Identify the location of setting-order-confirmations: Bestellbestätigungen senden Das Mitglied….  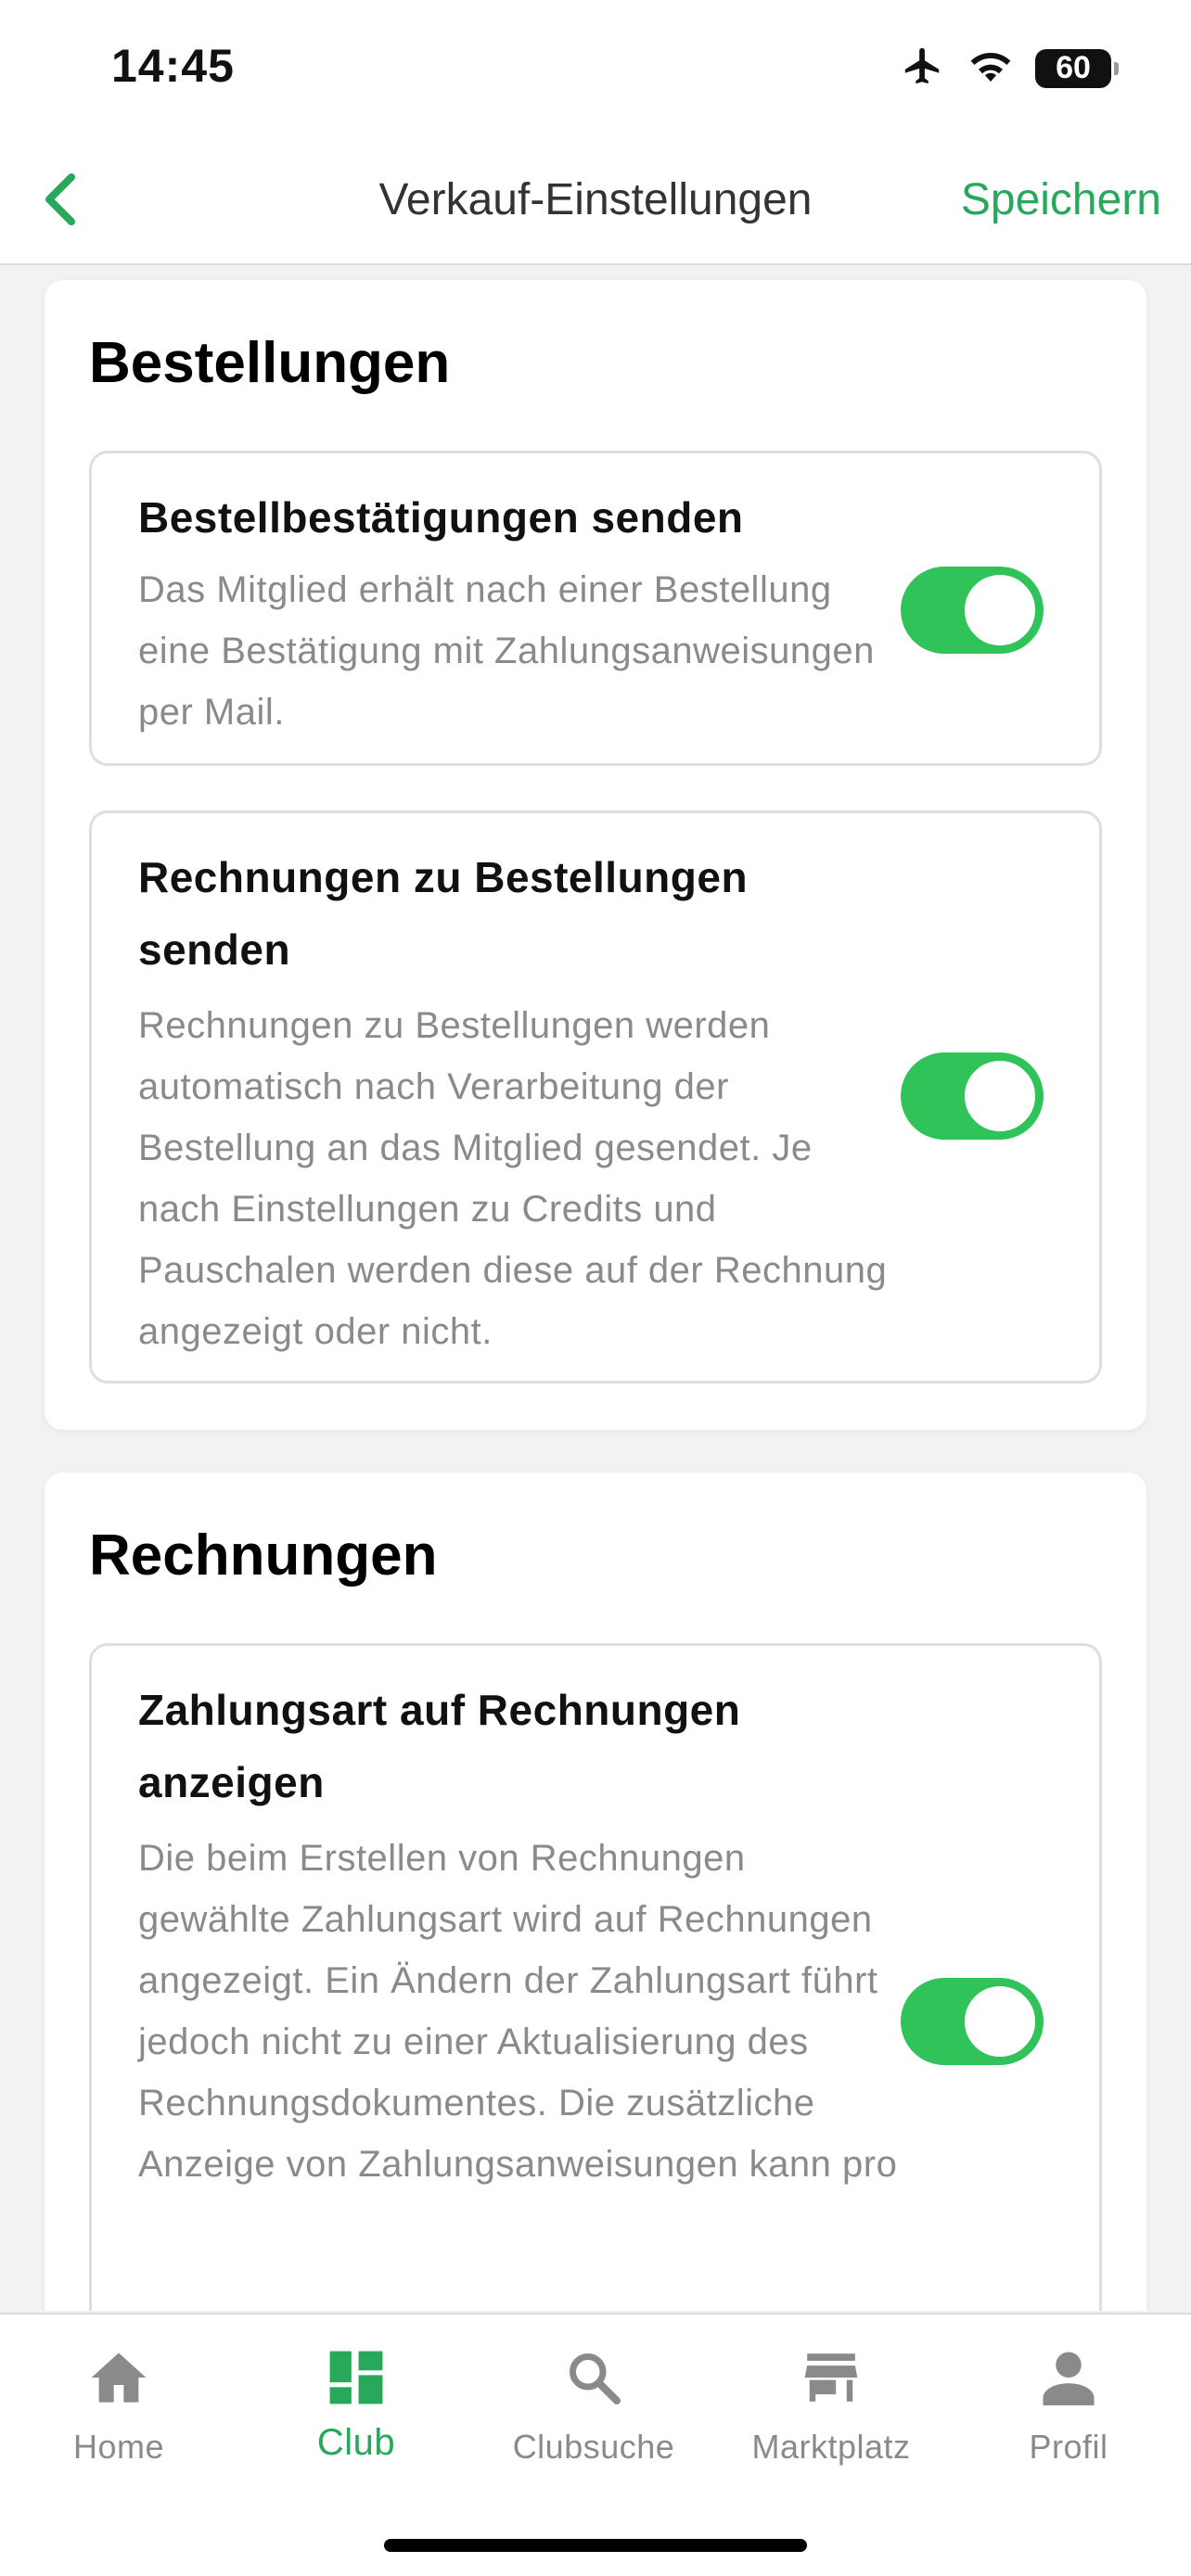
(595, 608).